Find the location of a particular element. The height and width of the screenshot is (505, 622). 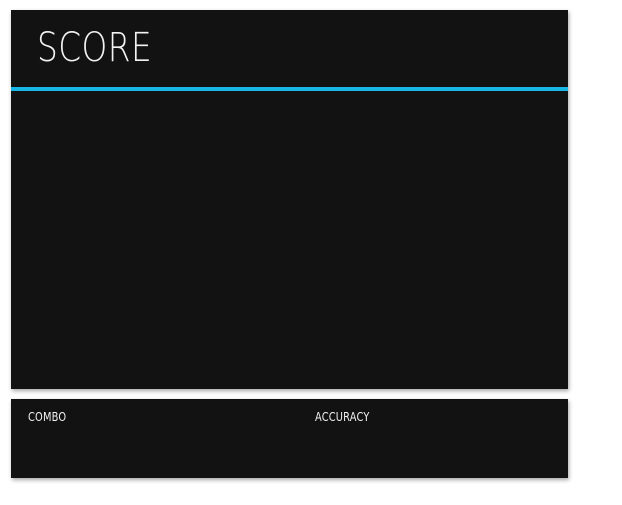

combo-label: COMBO is located at coordinates (47, 417).